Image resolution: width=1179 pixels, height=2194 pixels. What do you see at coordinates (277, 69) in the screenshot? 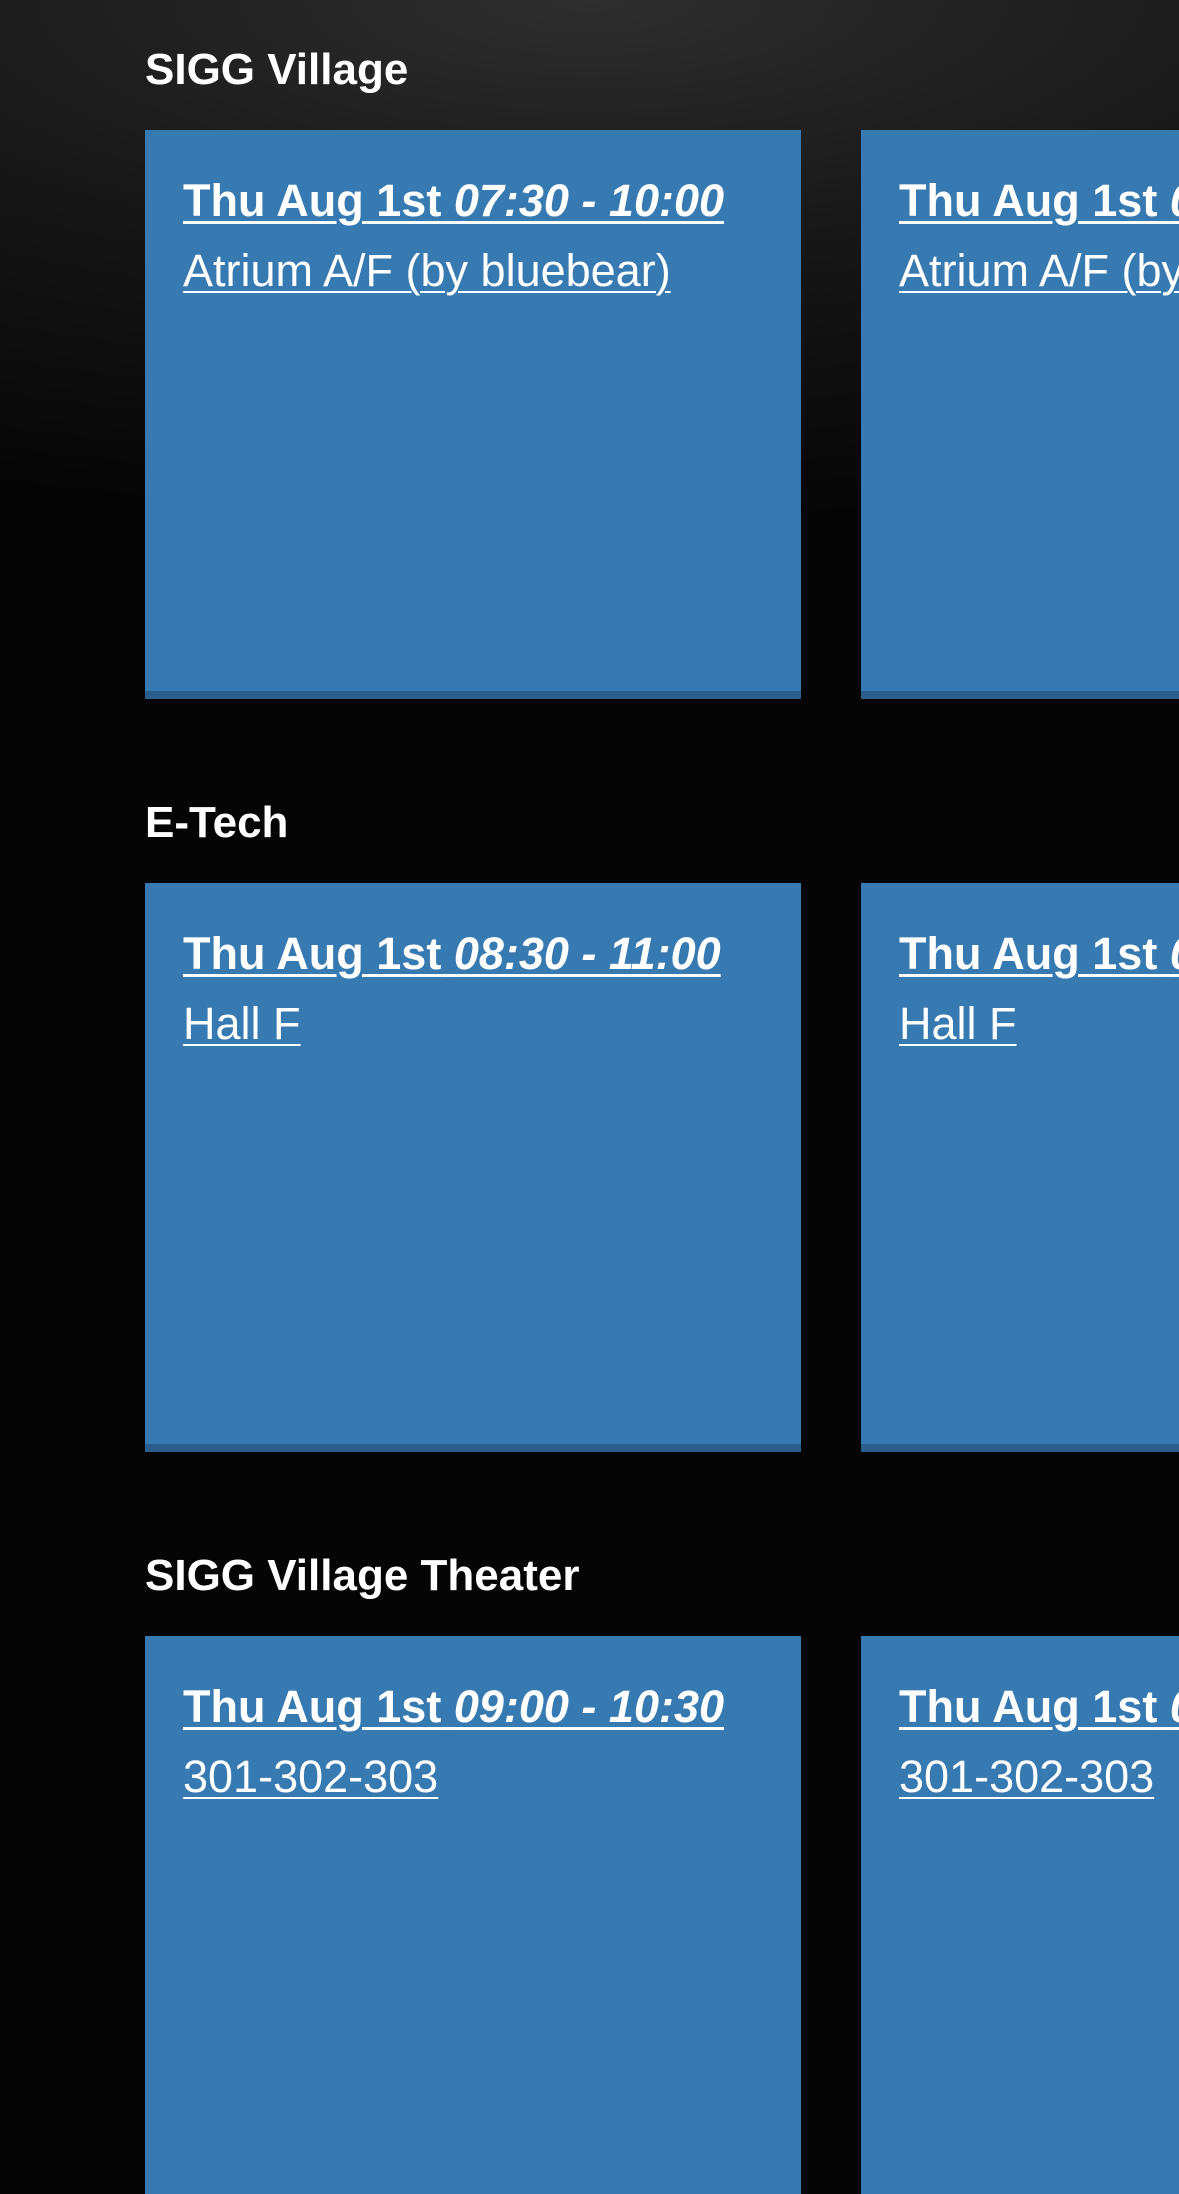
I see `section-title: SIGG Village` at bounding box center [277, 69].